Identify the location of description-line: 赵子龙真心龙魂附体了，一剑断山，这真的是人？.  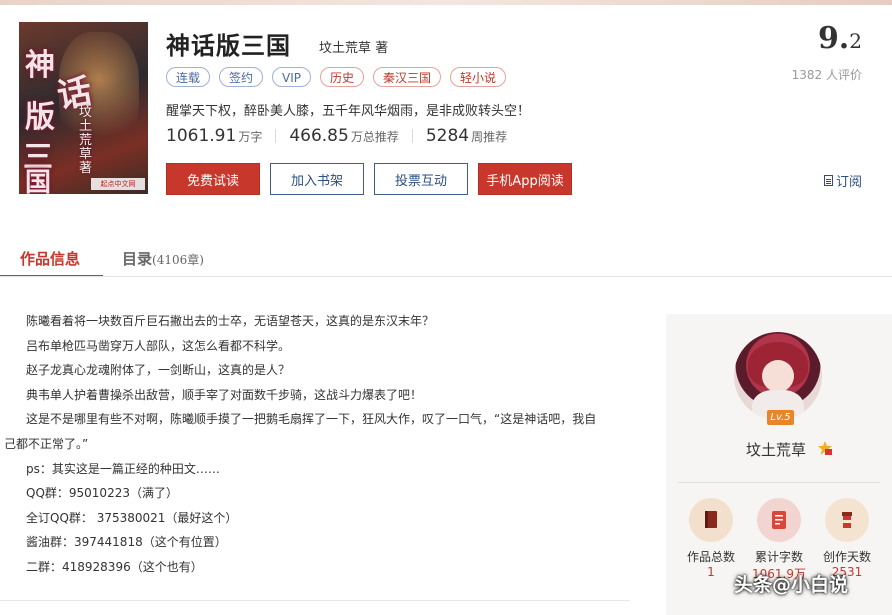
(158, 370).